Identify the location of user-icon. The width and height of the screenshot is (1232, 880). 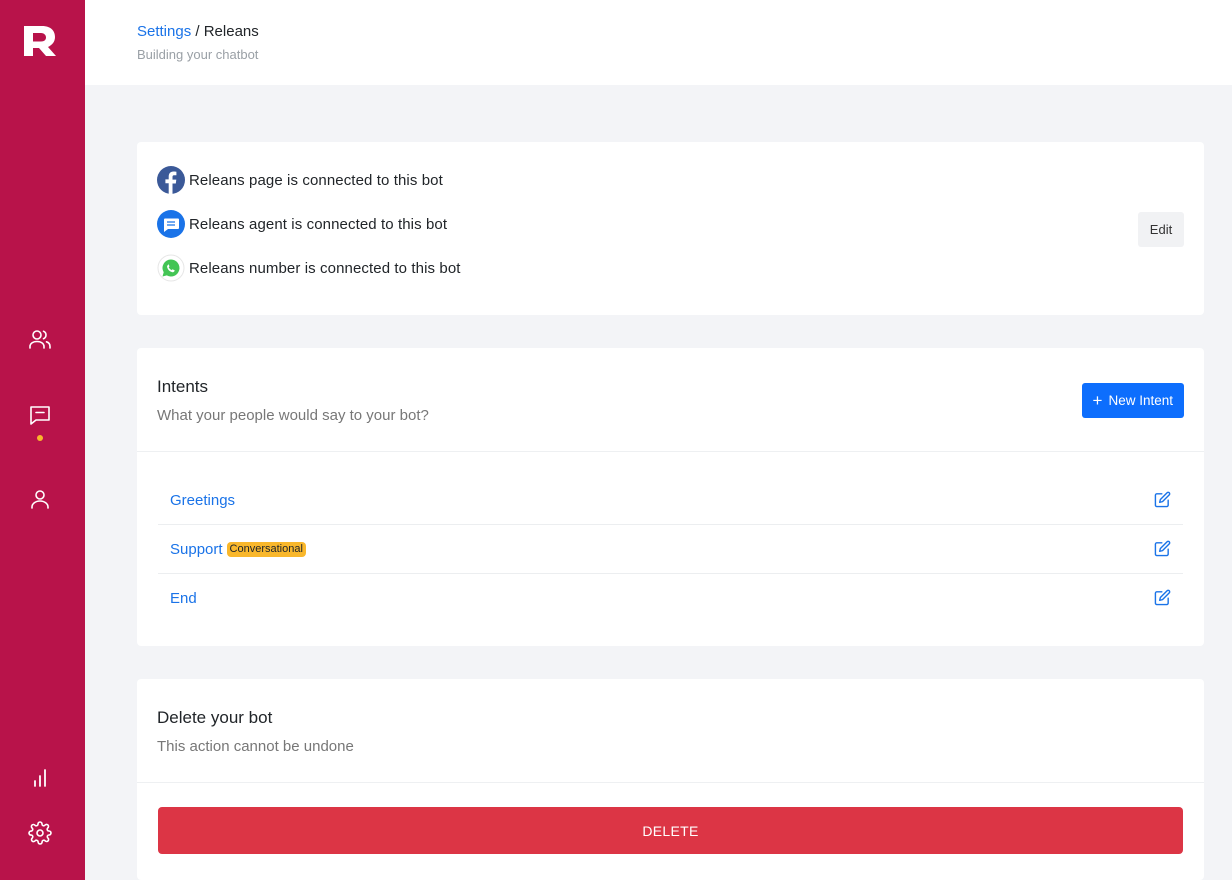
(40, 499).